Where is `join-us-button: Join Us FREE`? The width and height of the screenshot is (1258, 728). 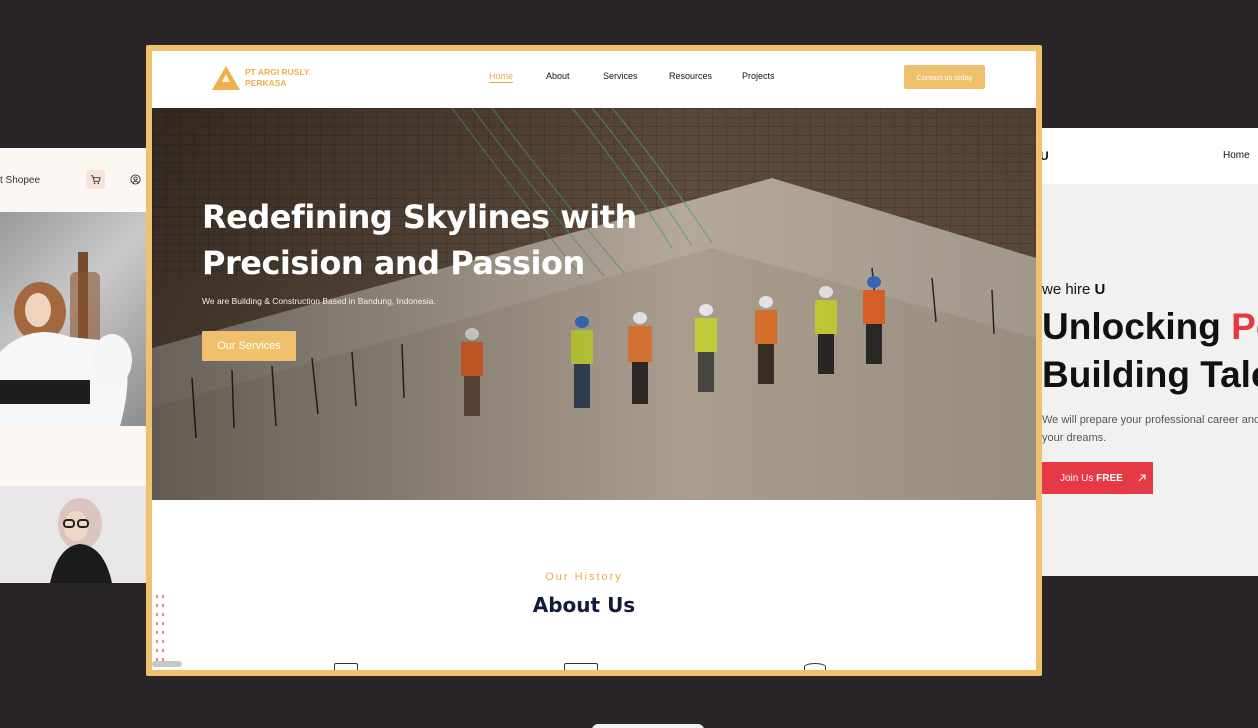 join-us-button: Join Us FREE is located at coordinates (1097, 478).